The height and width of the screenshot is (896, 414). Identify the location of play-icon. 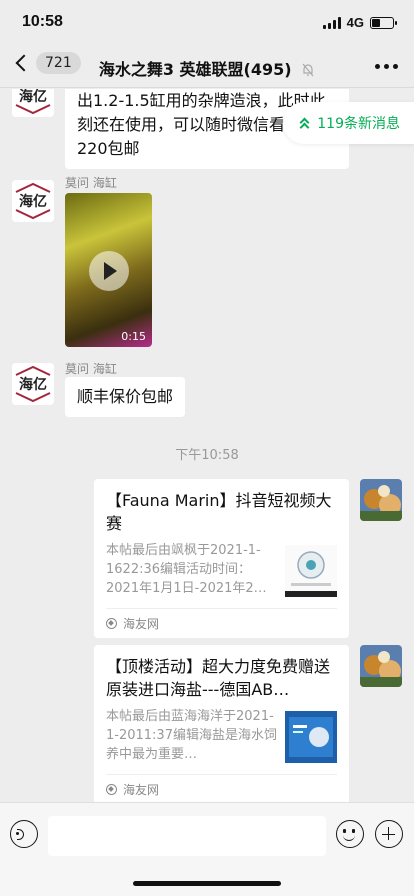
(109, 271).